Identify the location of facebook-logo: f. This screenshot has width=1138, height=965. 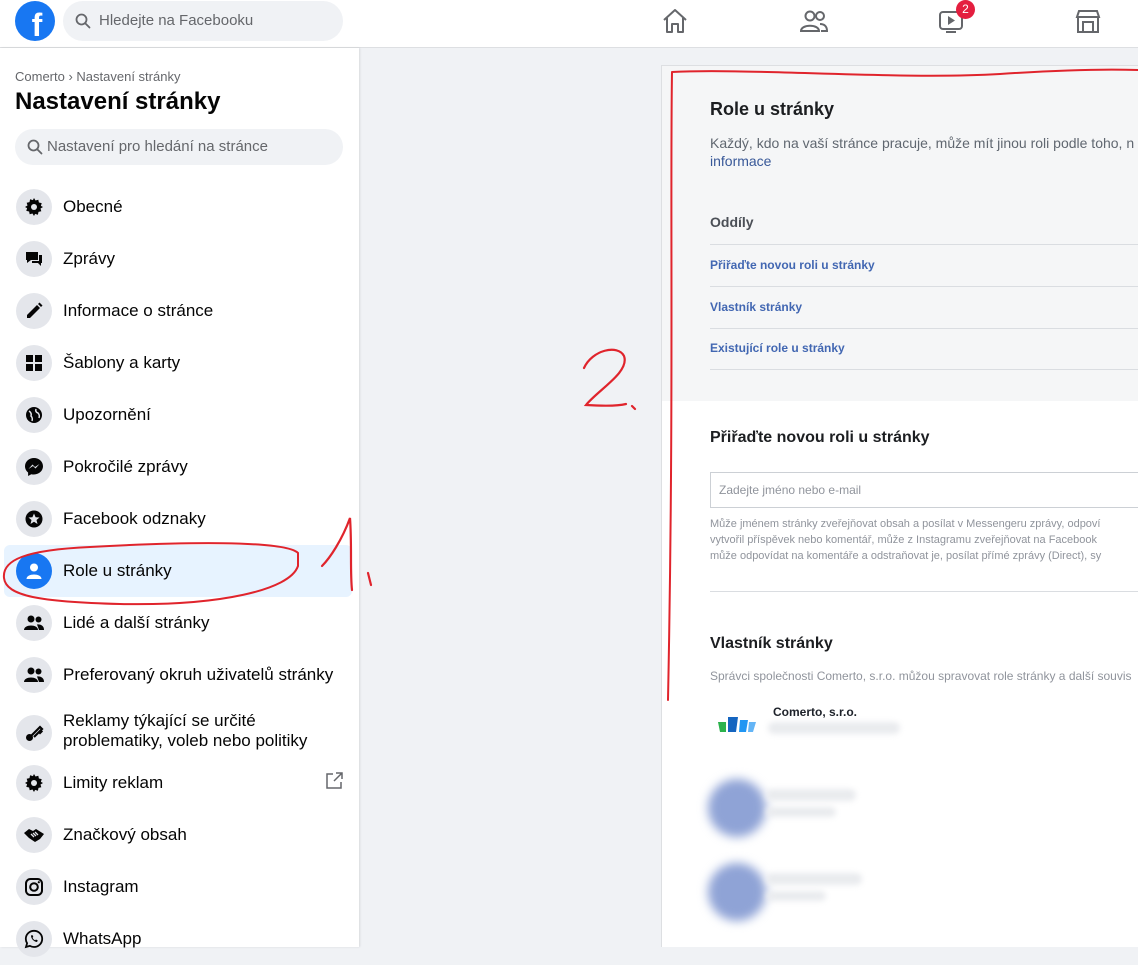
(35, 21).